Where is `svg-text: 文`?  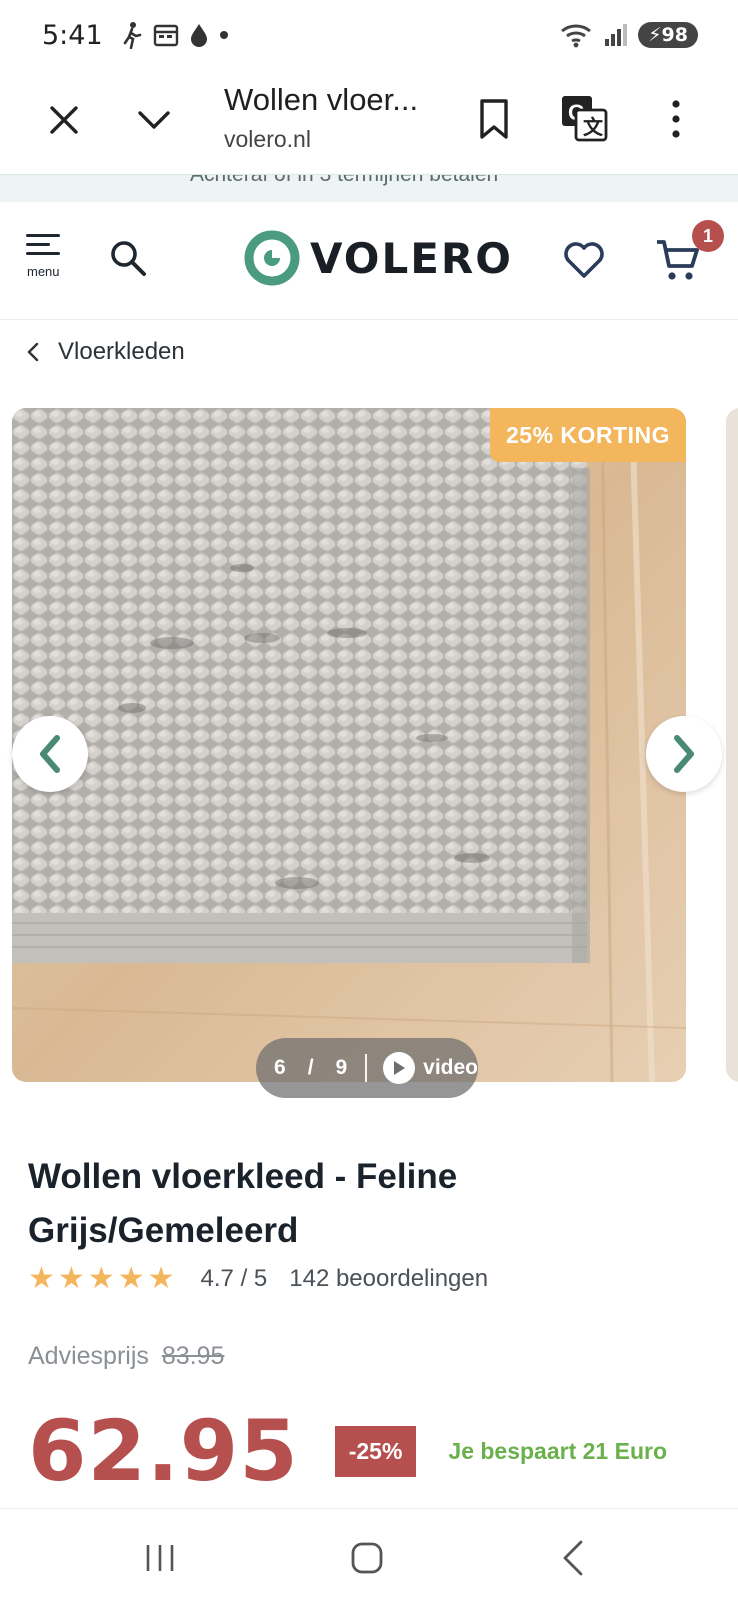 svg-text: 文 is located at coordinates (593, 127).